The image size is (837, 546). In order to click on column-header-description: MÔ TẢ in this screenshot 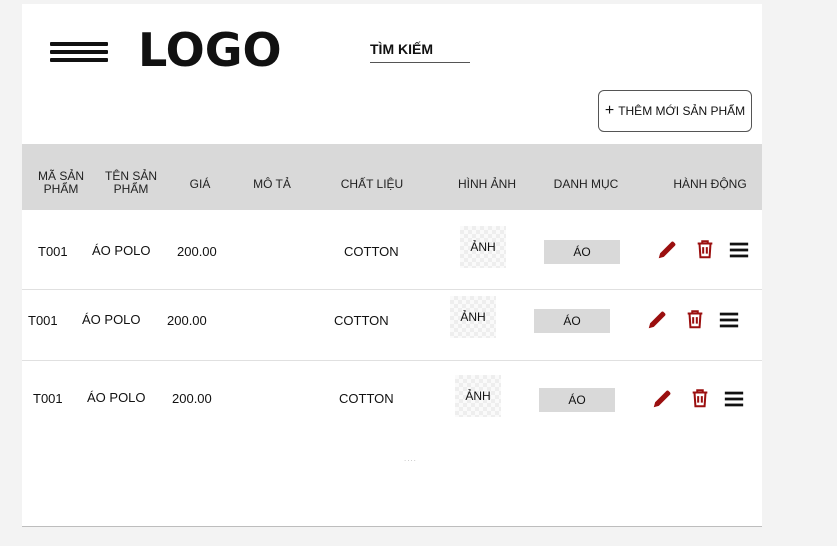, I will do `click(272, 184)`.